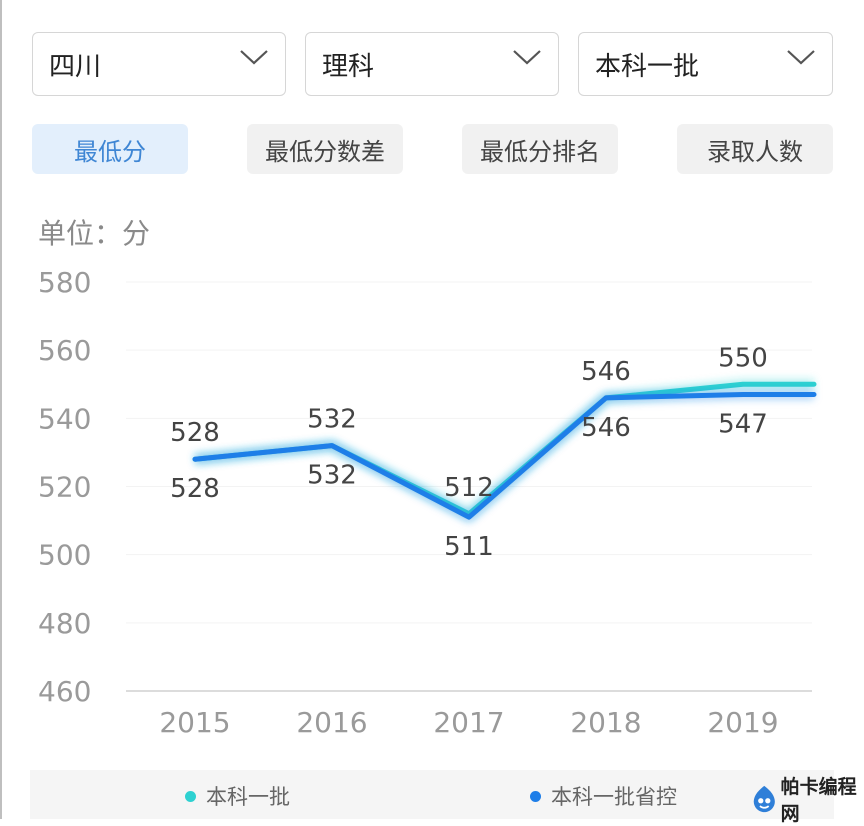 The height and width of the screenshot is (826, 864). What do you see at coordinates (743, 424) in the screenshot?
I see `data-label-series-2: 547` at bounding box center [743, 424].